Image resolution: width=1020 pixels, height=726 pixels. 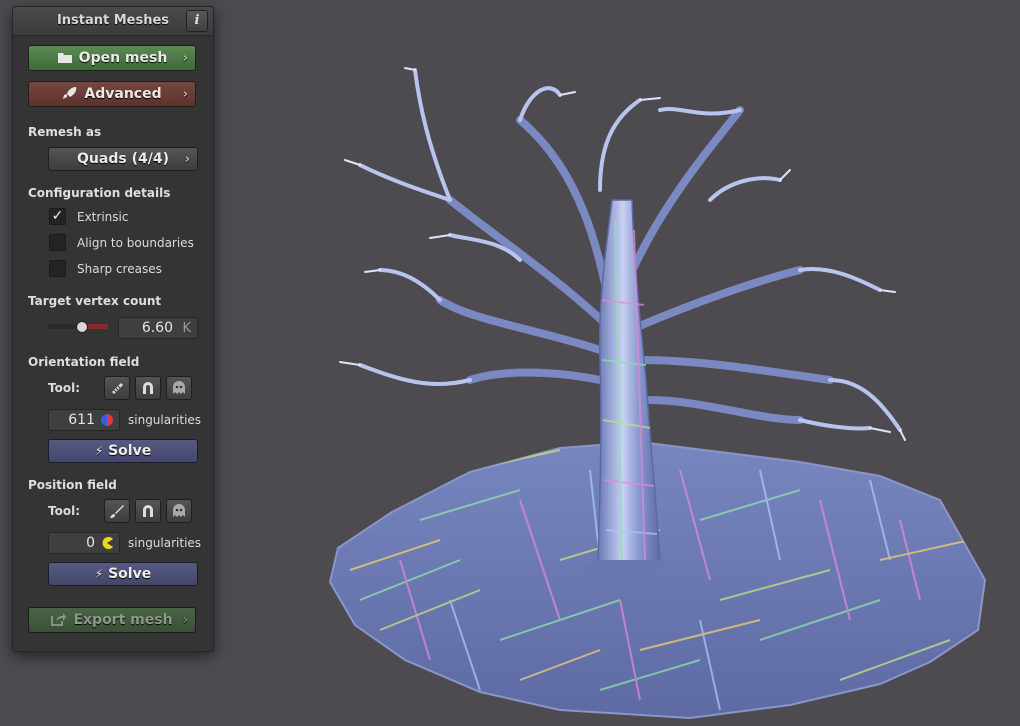 I want to click on position-section-title: Position field, so click(x=72, y=485).